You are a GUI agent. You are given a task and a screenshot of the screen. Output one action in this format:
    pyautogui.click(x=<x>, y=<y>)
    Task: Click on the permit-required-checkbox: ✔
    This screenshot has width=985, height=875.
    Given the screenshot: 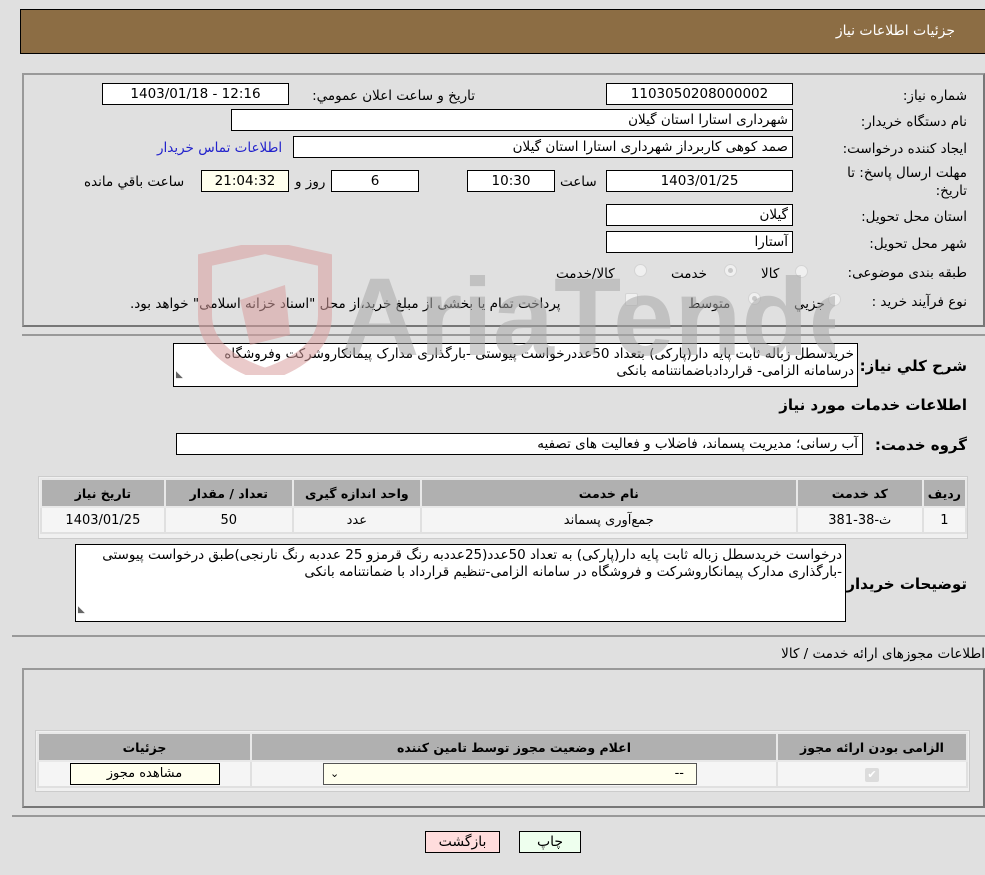 What is the action you would take?
    pyautogui.click(x=872, y=774)
    